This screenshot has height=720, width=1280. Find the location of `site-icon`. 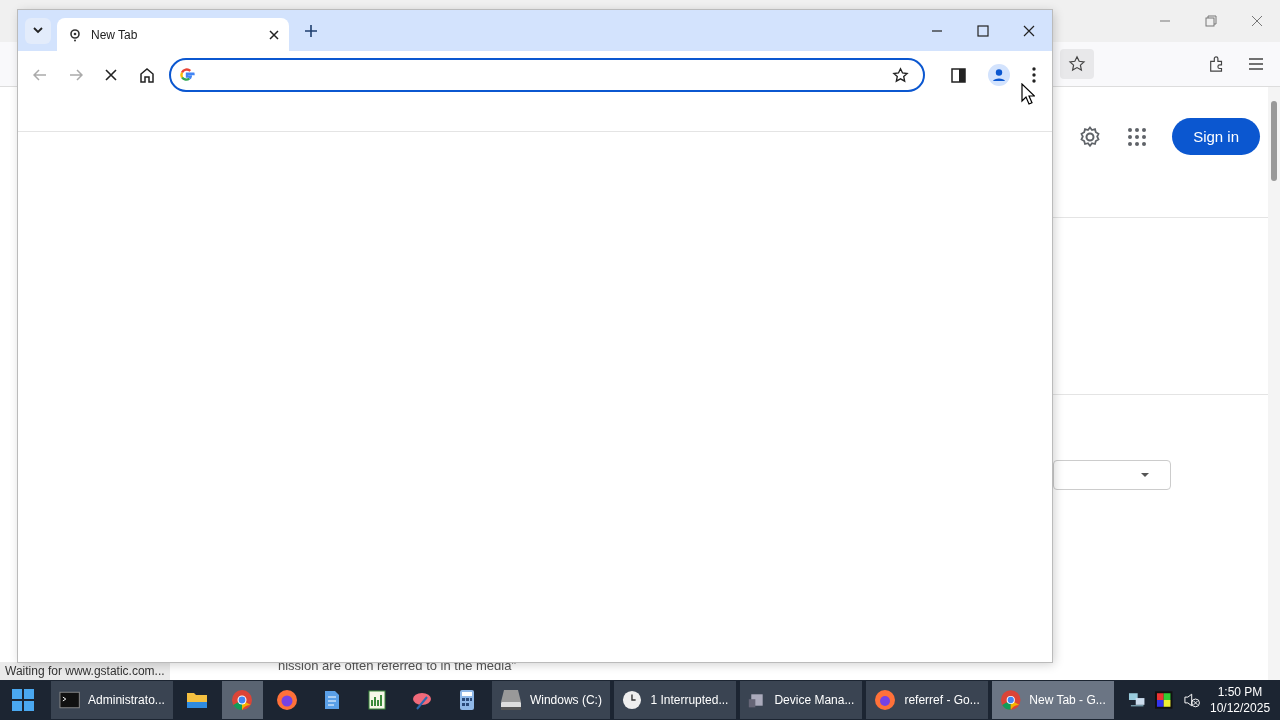

site-icon is located at coordinates (75, 34).